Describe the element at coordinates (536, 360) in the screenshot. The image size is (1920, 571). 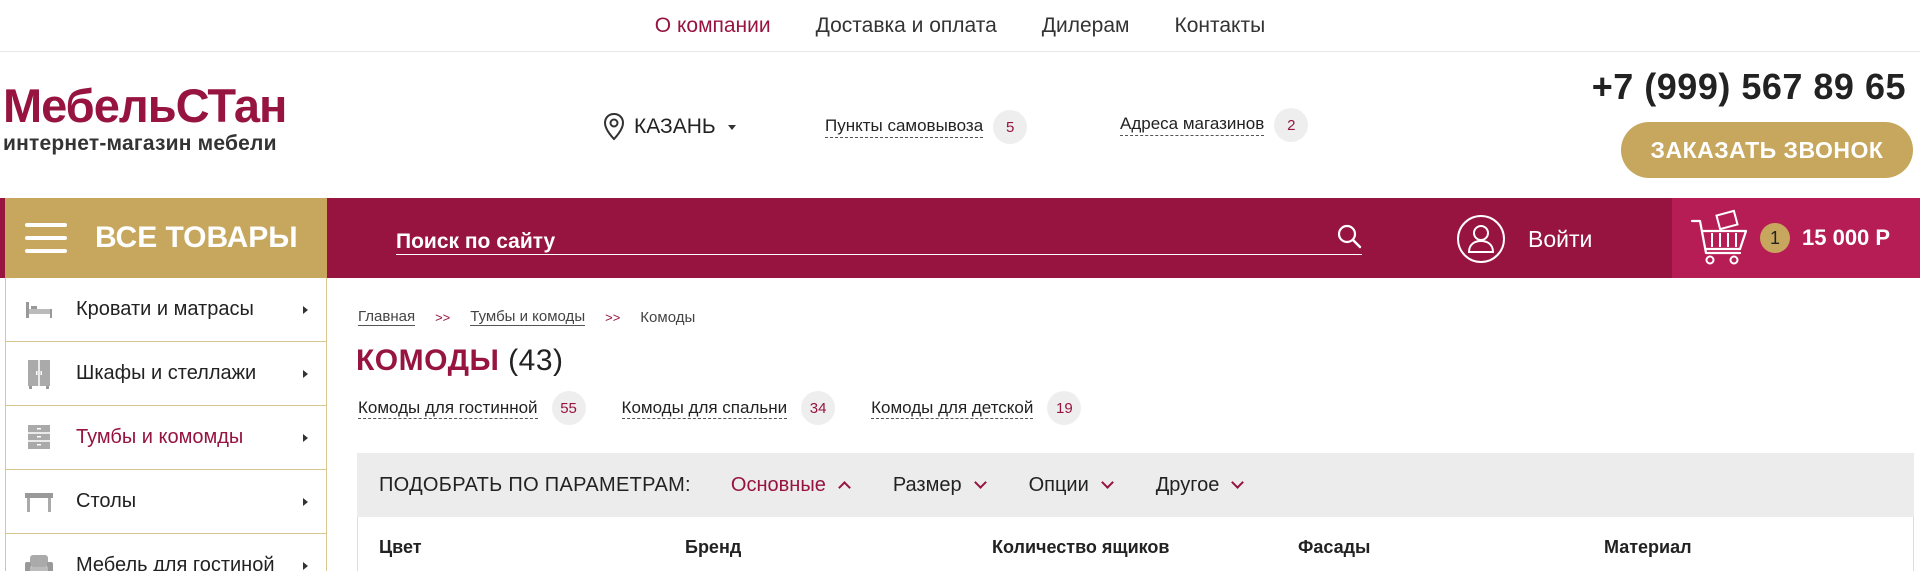
I see `page-title-count: (43)` at that location.